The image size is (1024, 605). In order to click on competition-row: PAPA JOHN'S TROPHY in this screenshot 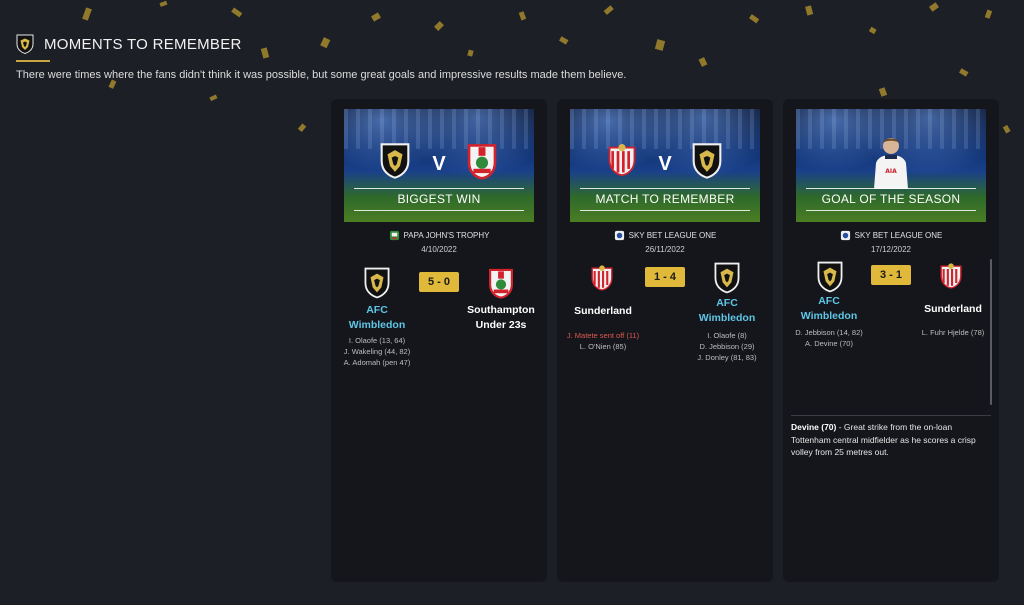, I will do `click(439, 235)`.